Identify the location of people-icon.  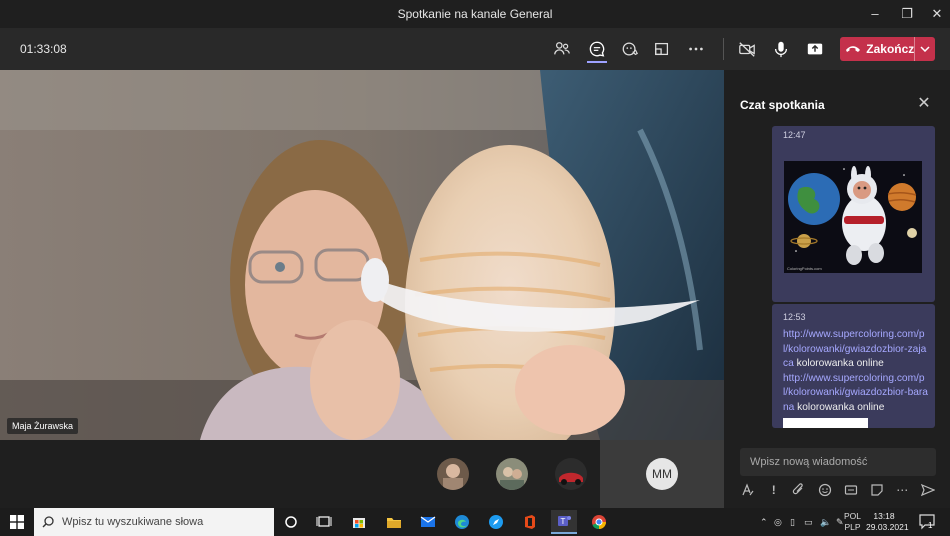
(562, 48).